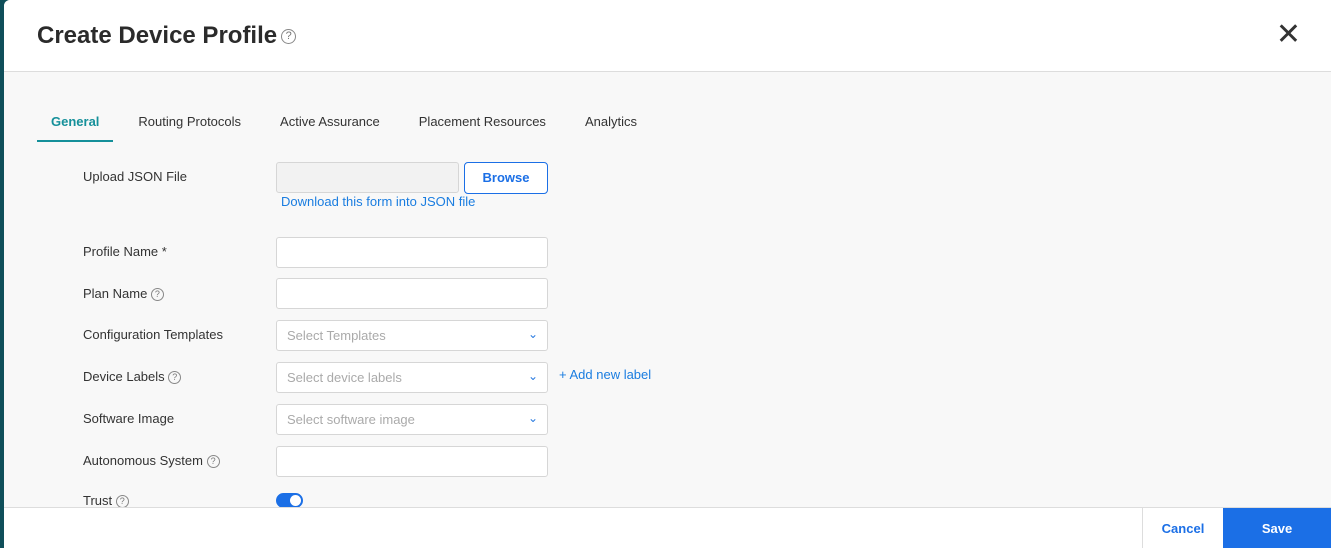 Image resolution: width=1331 pixels, height=548 pixels. I want to click on autonomous-system-input, so click(412, 461).